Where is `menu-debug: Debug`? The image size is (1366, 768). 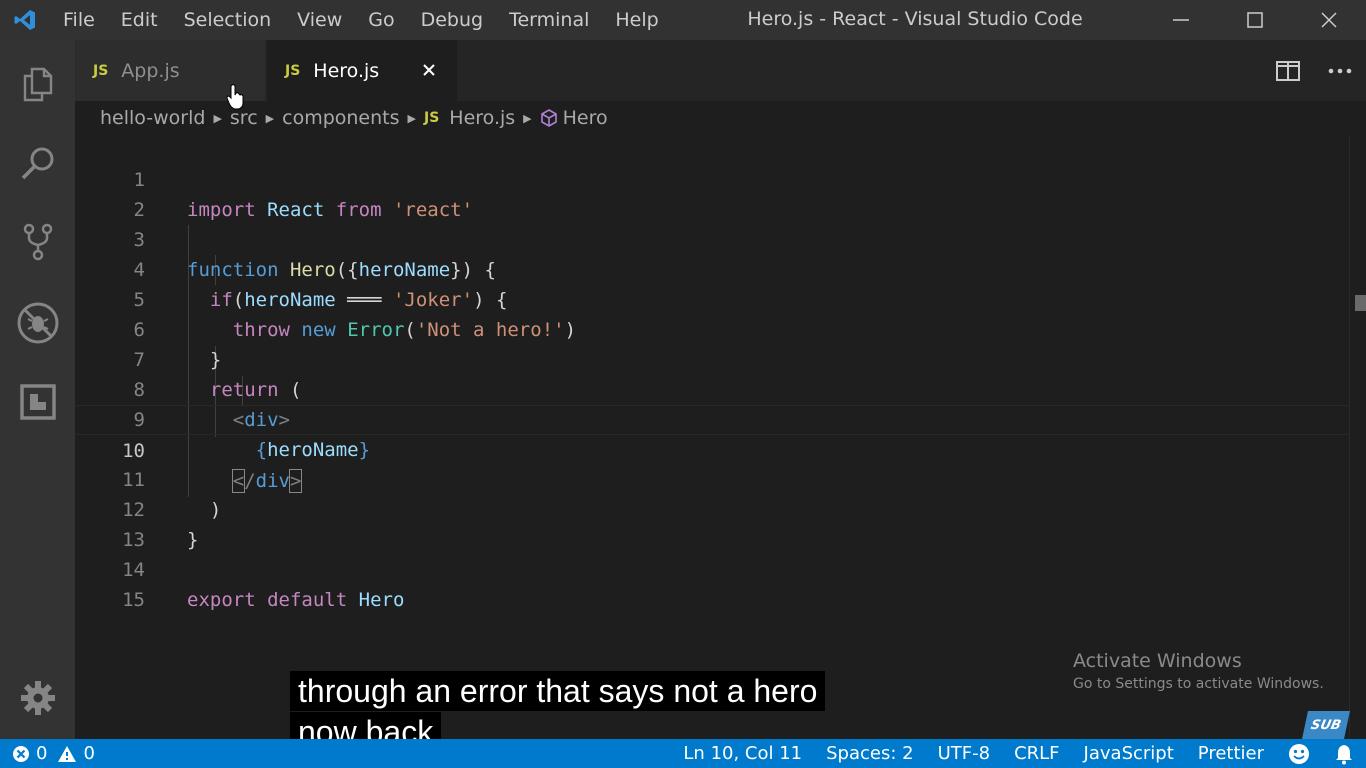
menu-debug: Debug is located at coordinates (452, 20).